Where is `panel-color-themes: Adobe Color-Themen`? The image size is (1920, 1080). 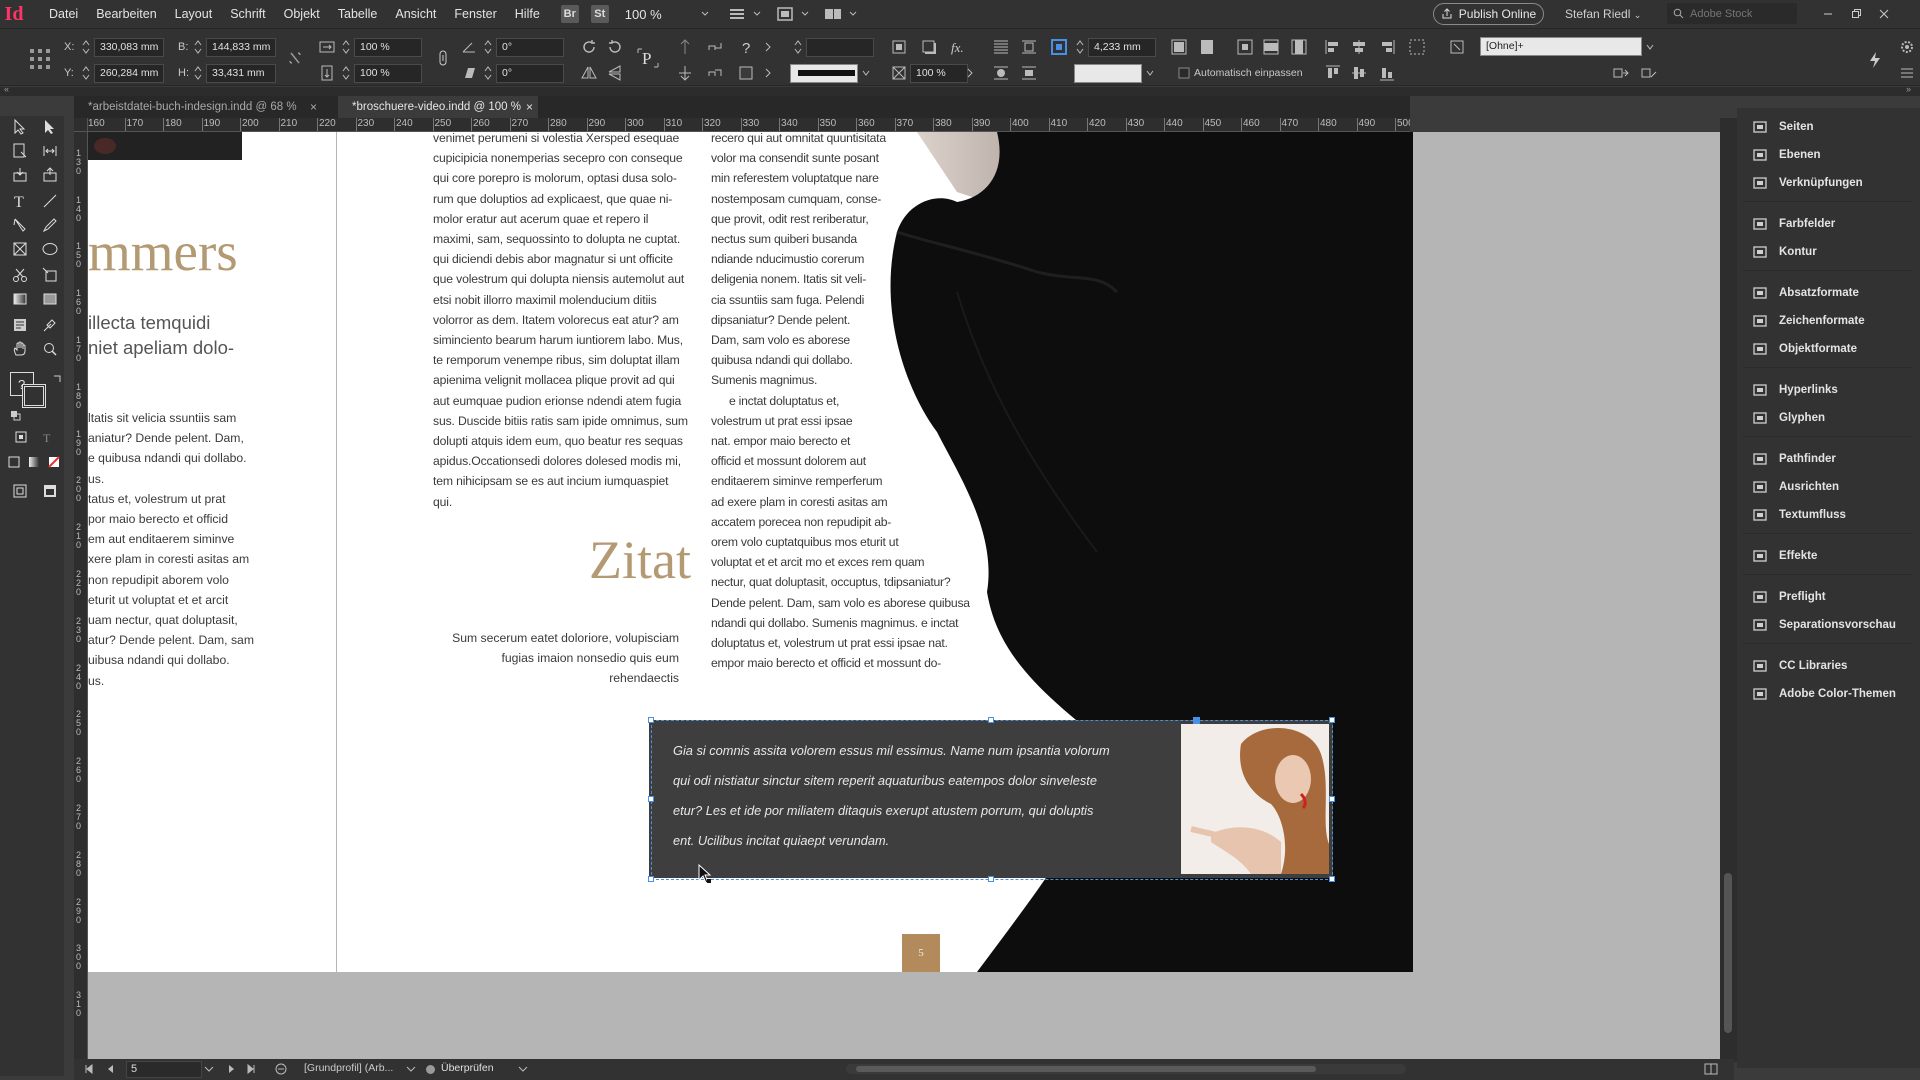
panel-color-themes: Adobe Color-Themen is located at coordinates (1827, 694).